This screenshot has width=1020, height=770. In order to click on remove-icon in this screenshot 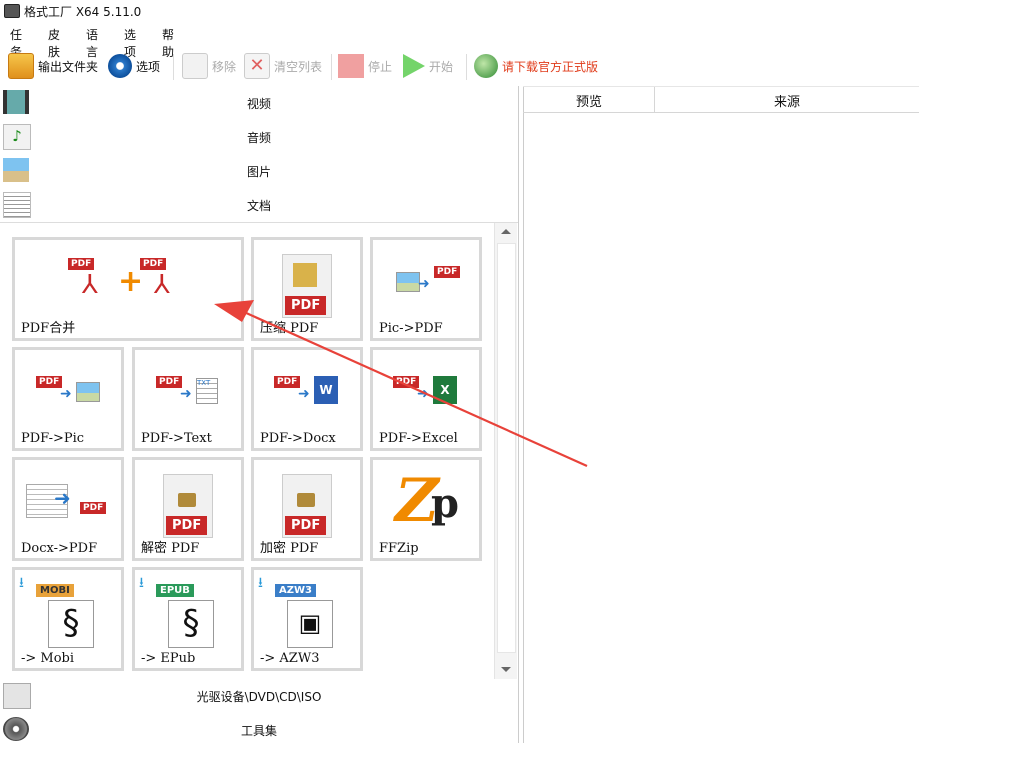, I will do `click(195, 66)`.